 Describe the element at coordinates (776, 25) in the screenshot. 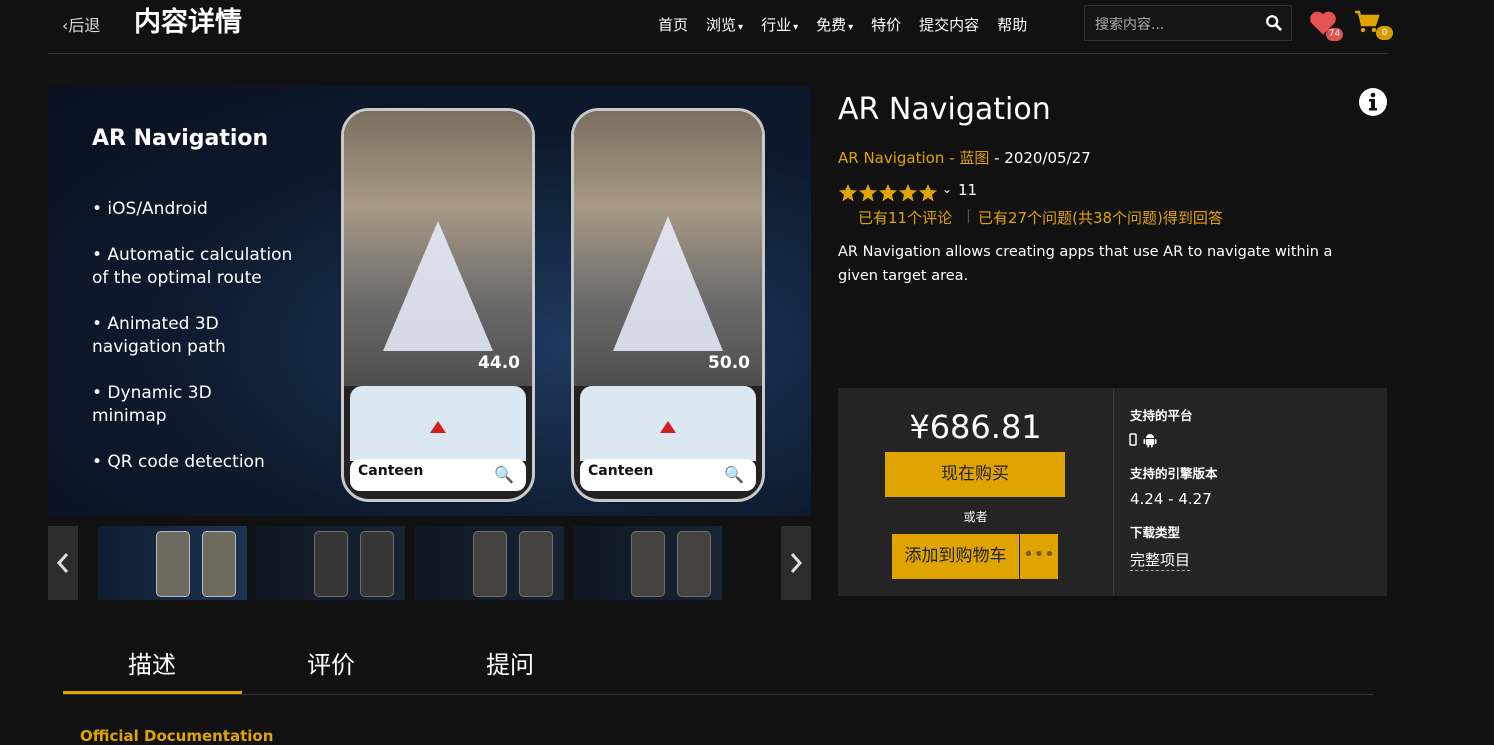

I see `nav-label: 行业` at that location.